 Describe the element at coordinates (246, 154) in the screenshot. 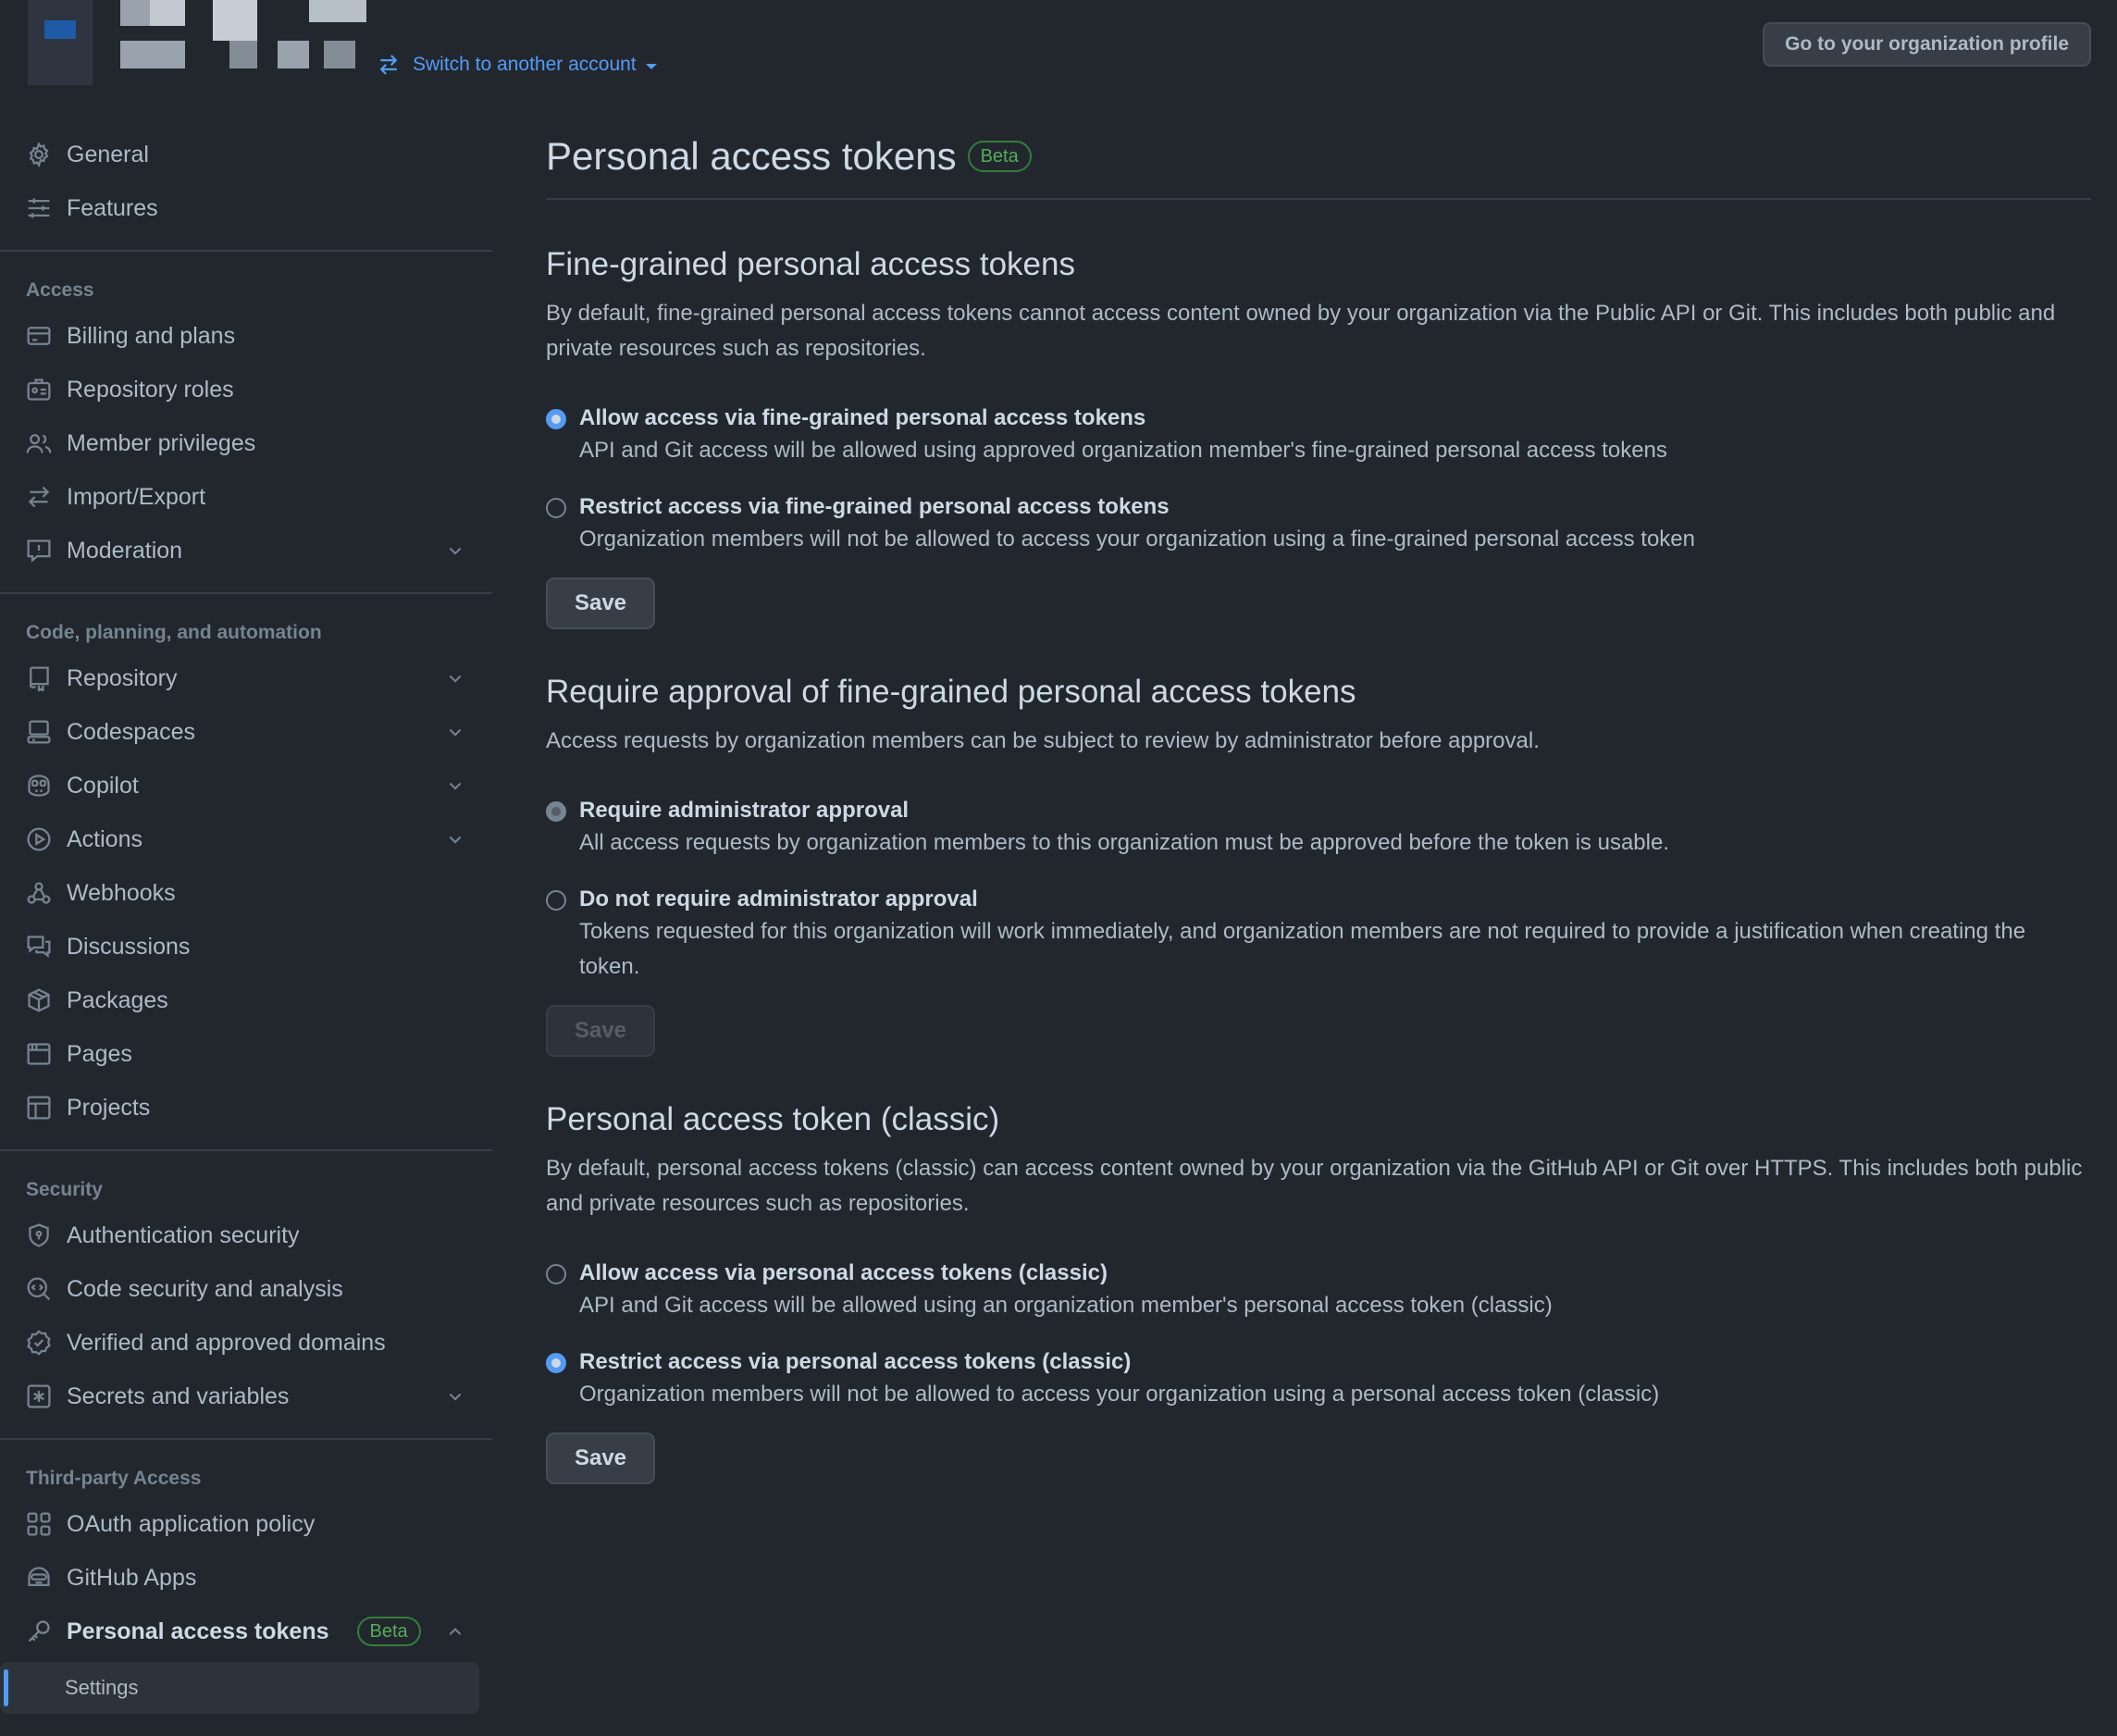

I see `sidebar-item-general: General` at that location.